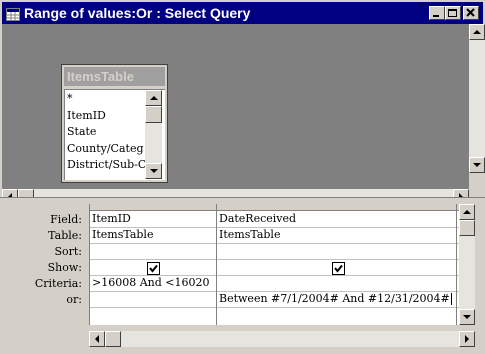 This screenshot has width=485, height=354. I want to click on grid-hscroll-thumb, so click(113, 339).